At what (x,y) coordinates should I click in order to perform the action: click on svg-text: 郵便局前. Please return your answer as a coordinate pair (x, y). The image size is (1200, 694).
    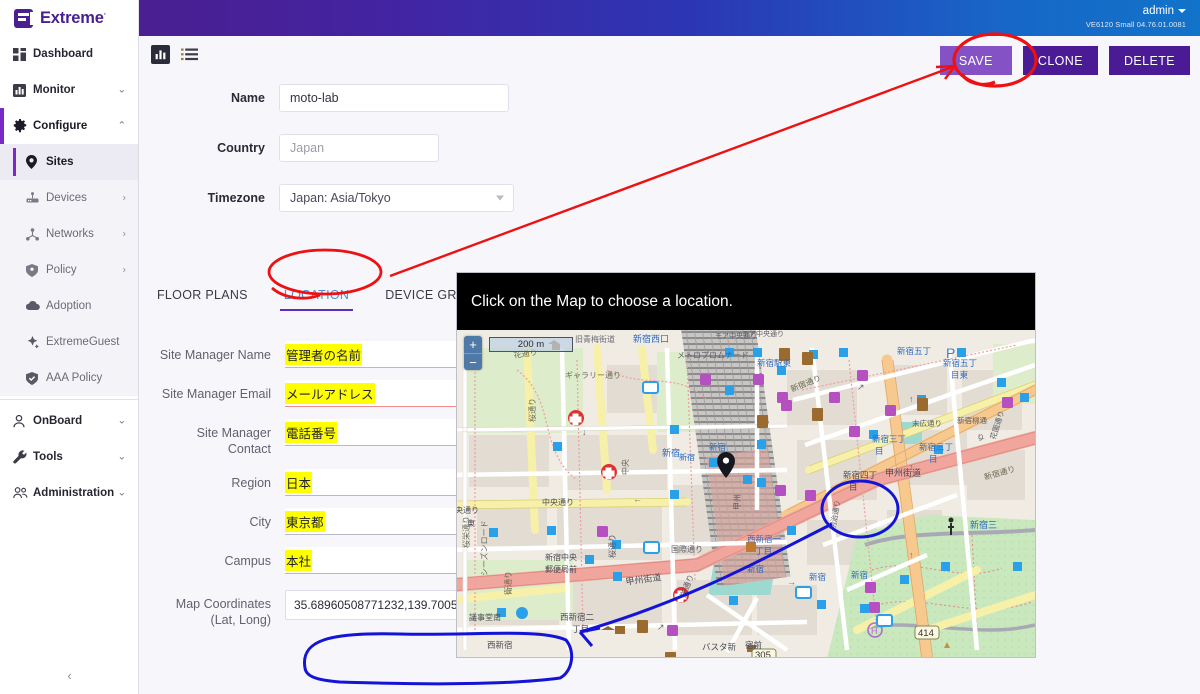
    Looking at the image, I should click on (561, 569).